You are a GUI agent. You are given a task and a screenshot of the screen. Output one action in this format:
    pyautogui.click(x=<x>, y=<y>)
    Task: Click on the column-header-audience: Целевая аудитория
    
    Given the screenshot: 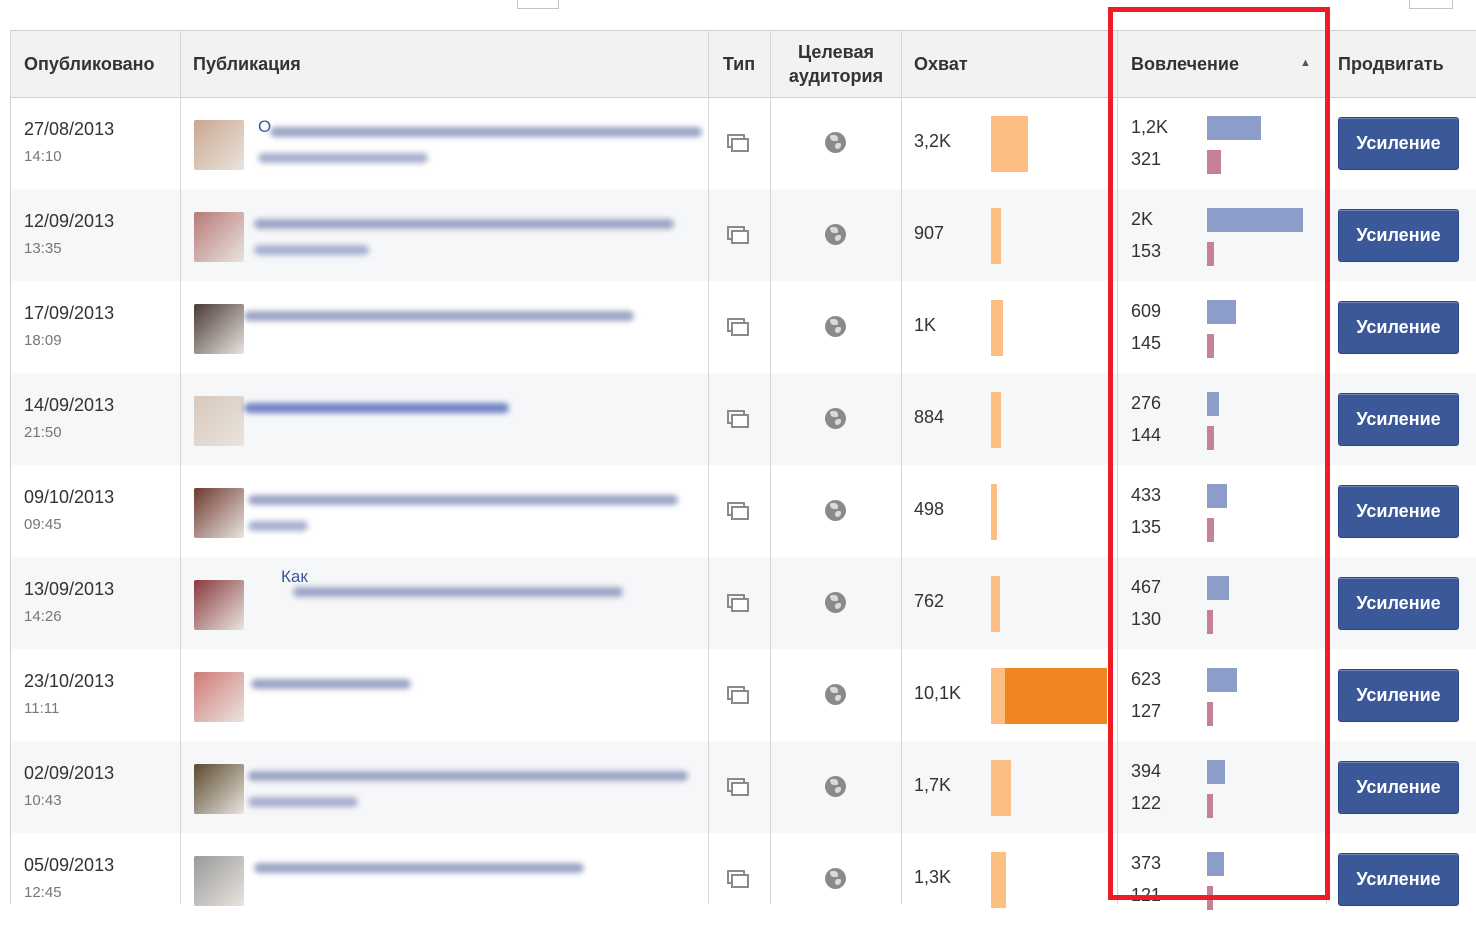 What is the action you would take?
    pyautogui.click(x=836, y=64)
    